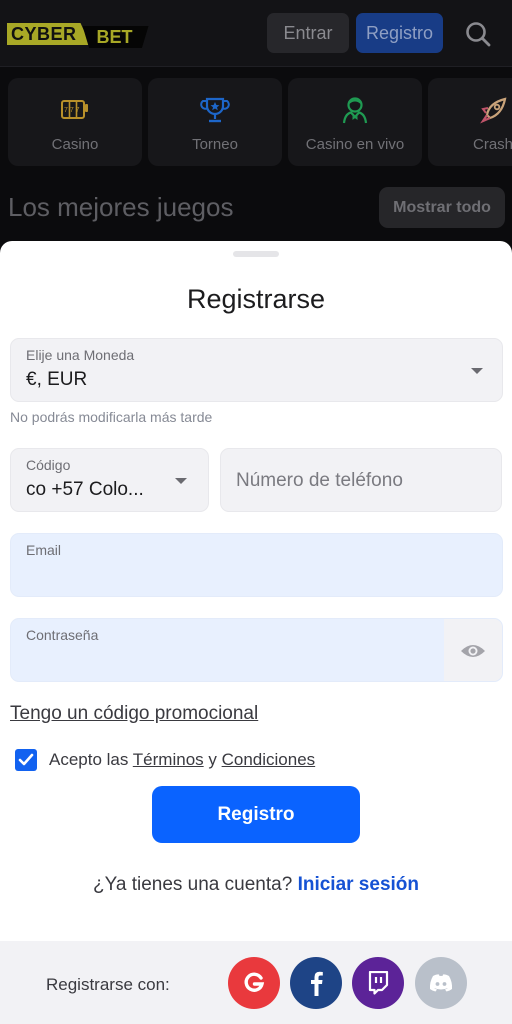  I want to click on trophy-icon, so click(215, 110).